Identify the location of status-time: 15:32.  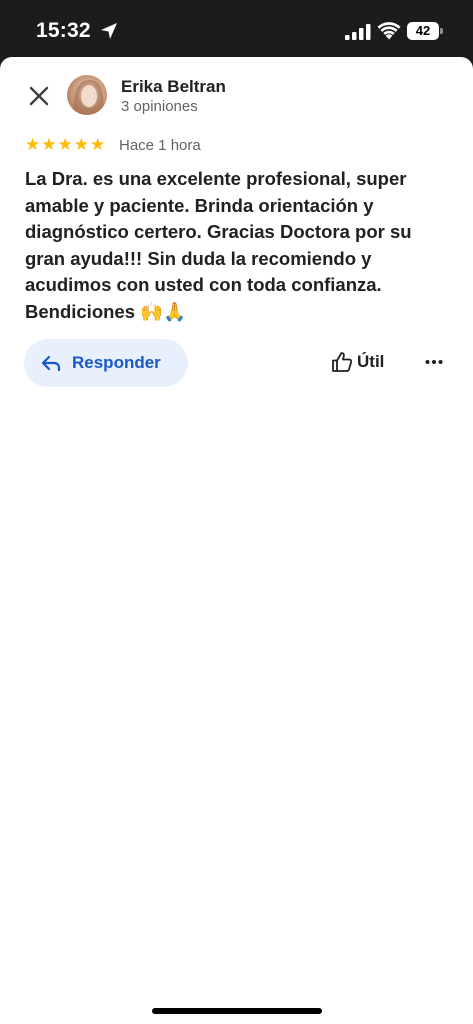
(63, 30).